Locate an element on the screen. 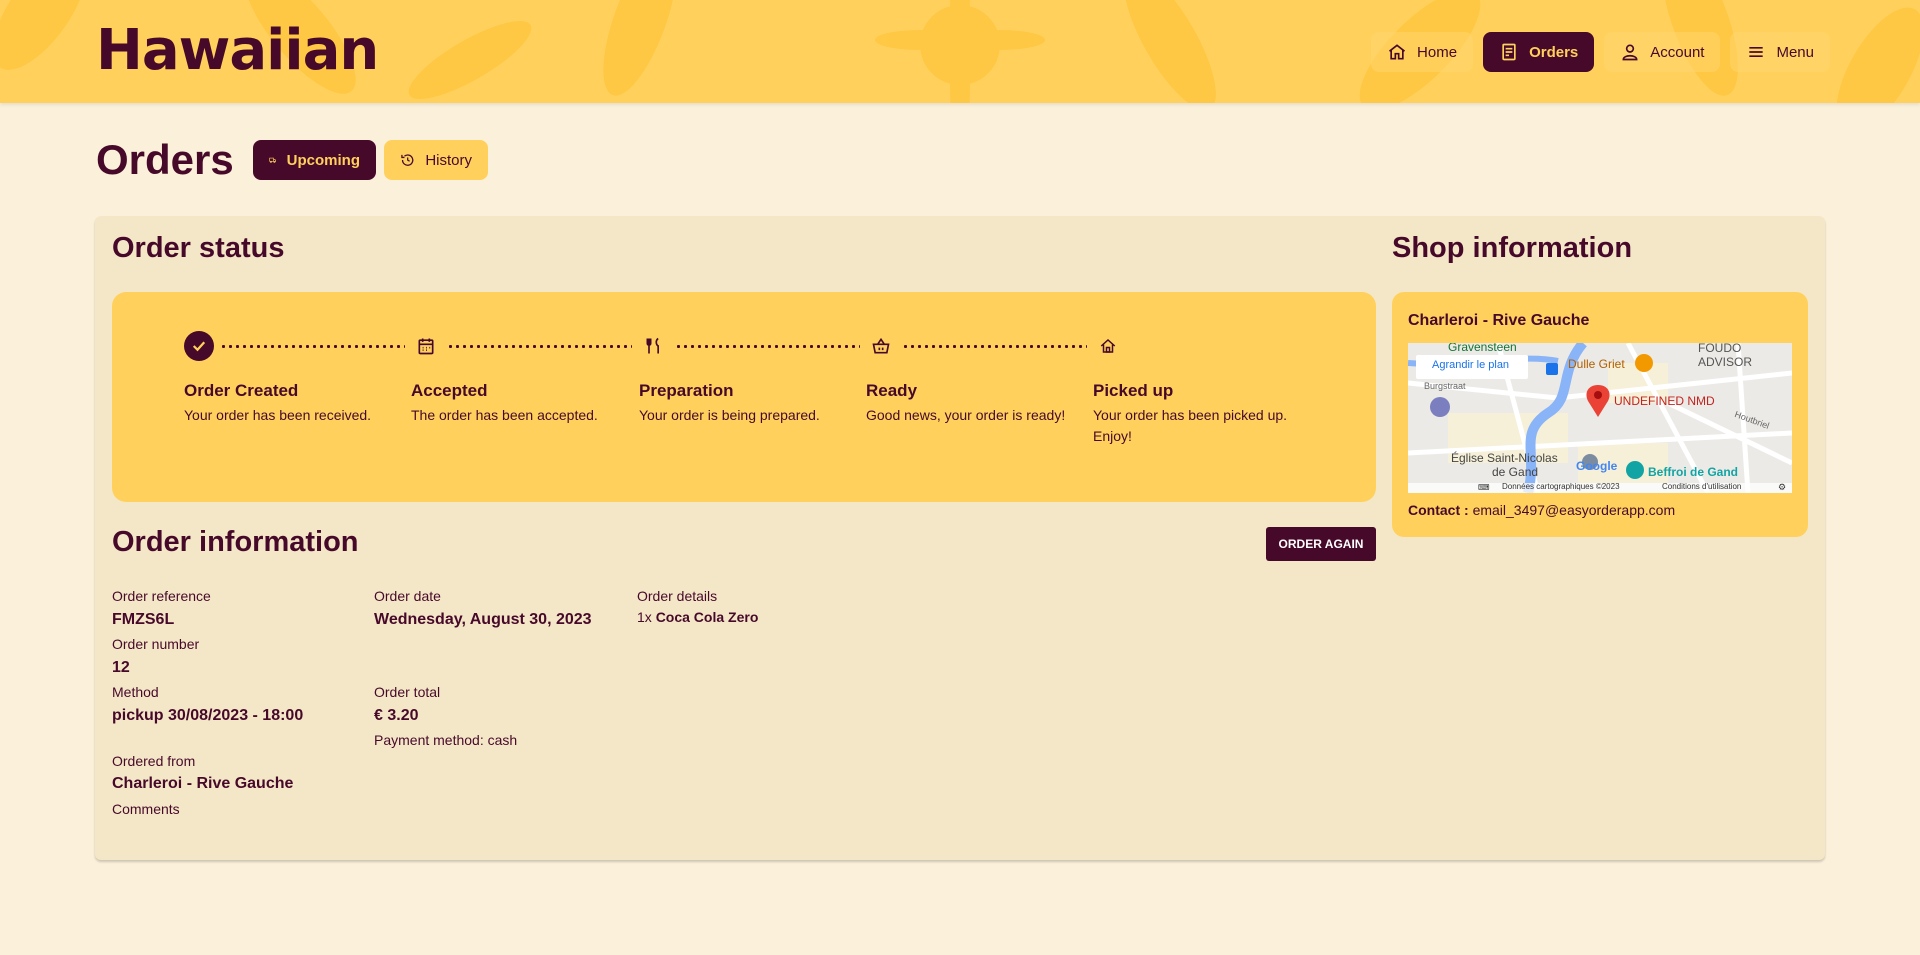 The width and height of the screenshot is (1920, 955). step-preparation-icon is located at coordinates (654, 346).